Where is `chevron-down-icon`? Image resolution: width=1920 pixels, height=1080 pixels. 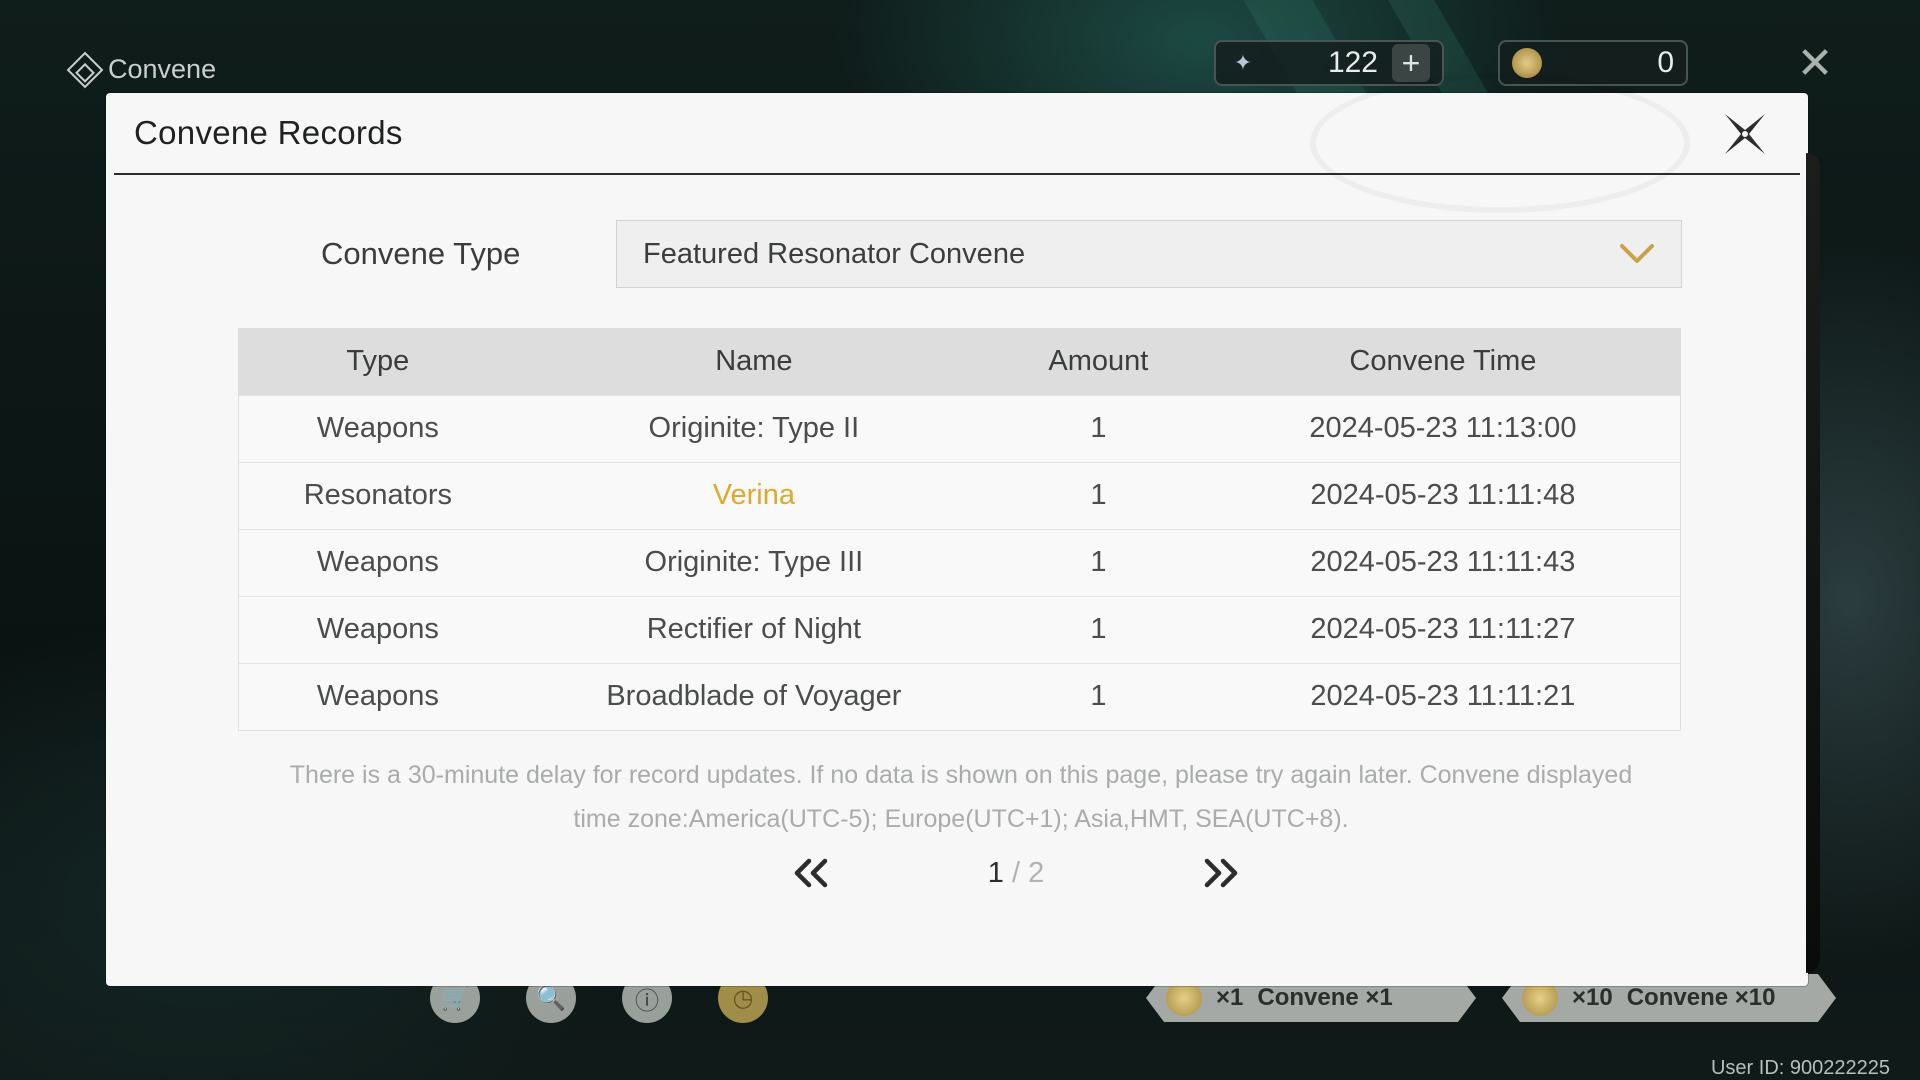 chevron-down-icon is located at coordinates (1637, 253).